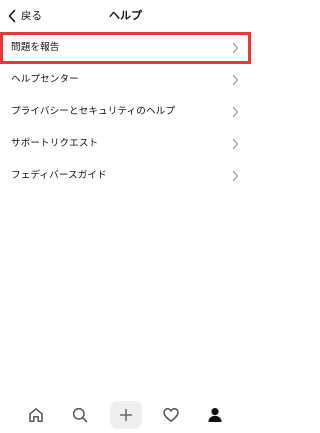  I want to click on profile-tab, so click(215, 415).